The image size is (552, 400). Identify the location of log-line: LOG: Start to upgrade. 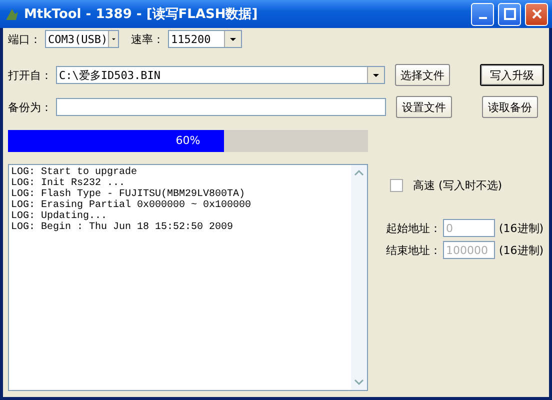
(74, 172).